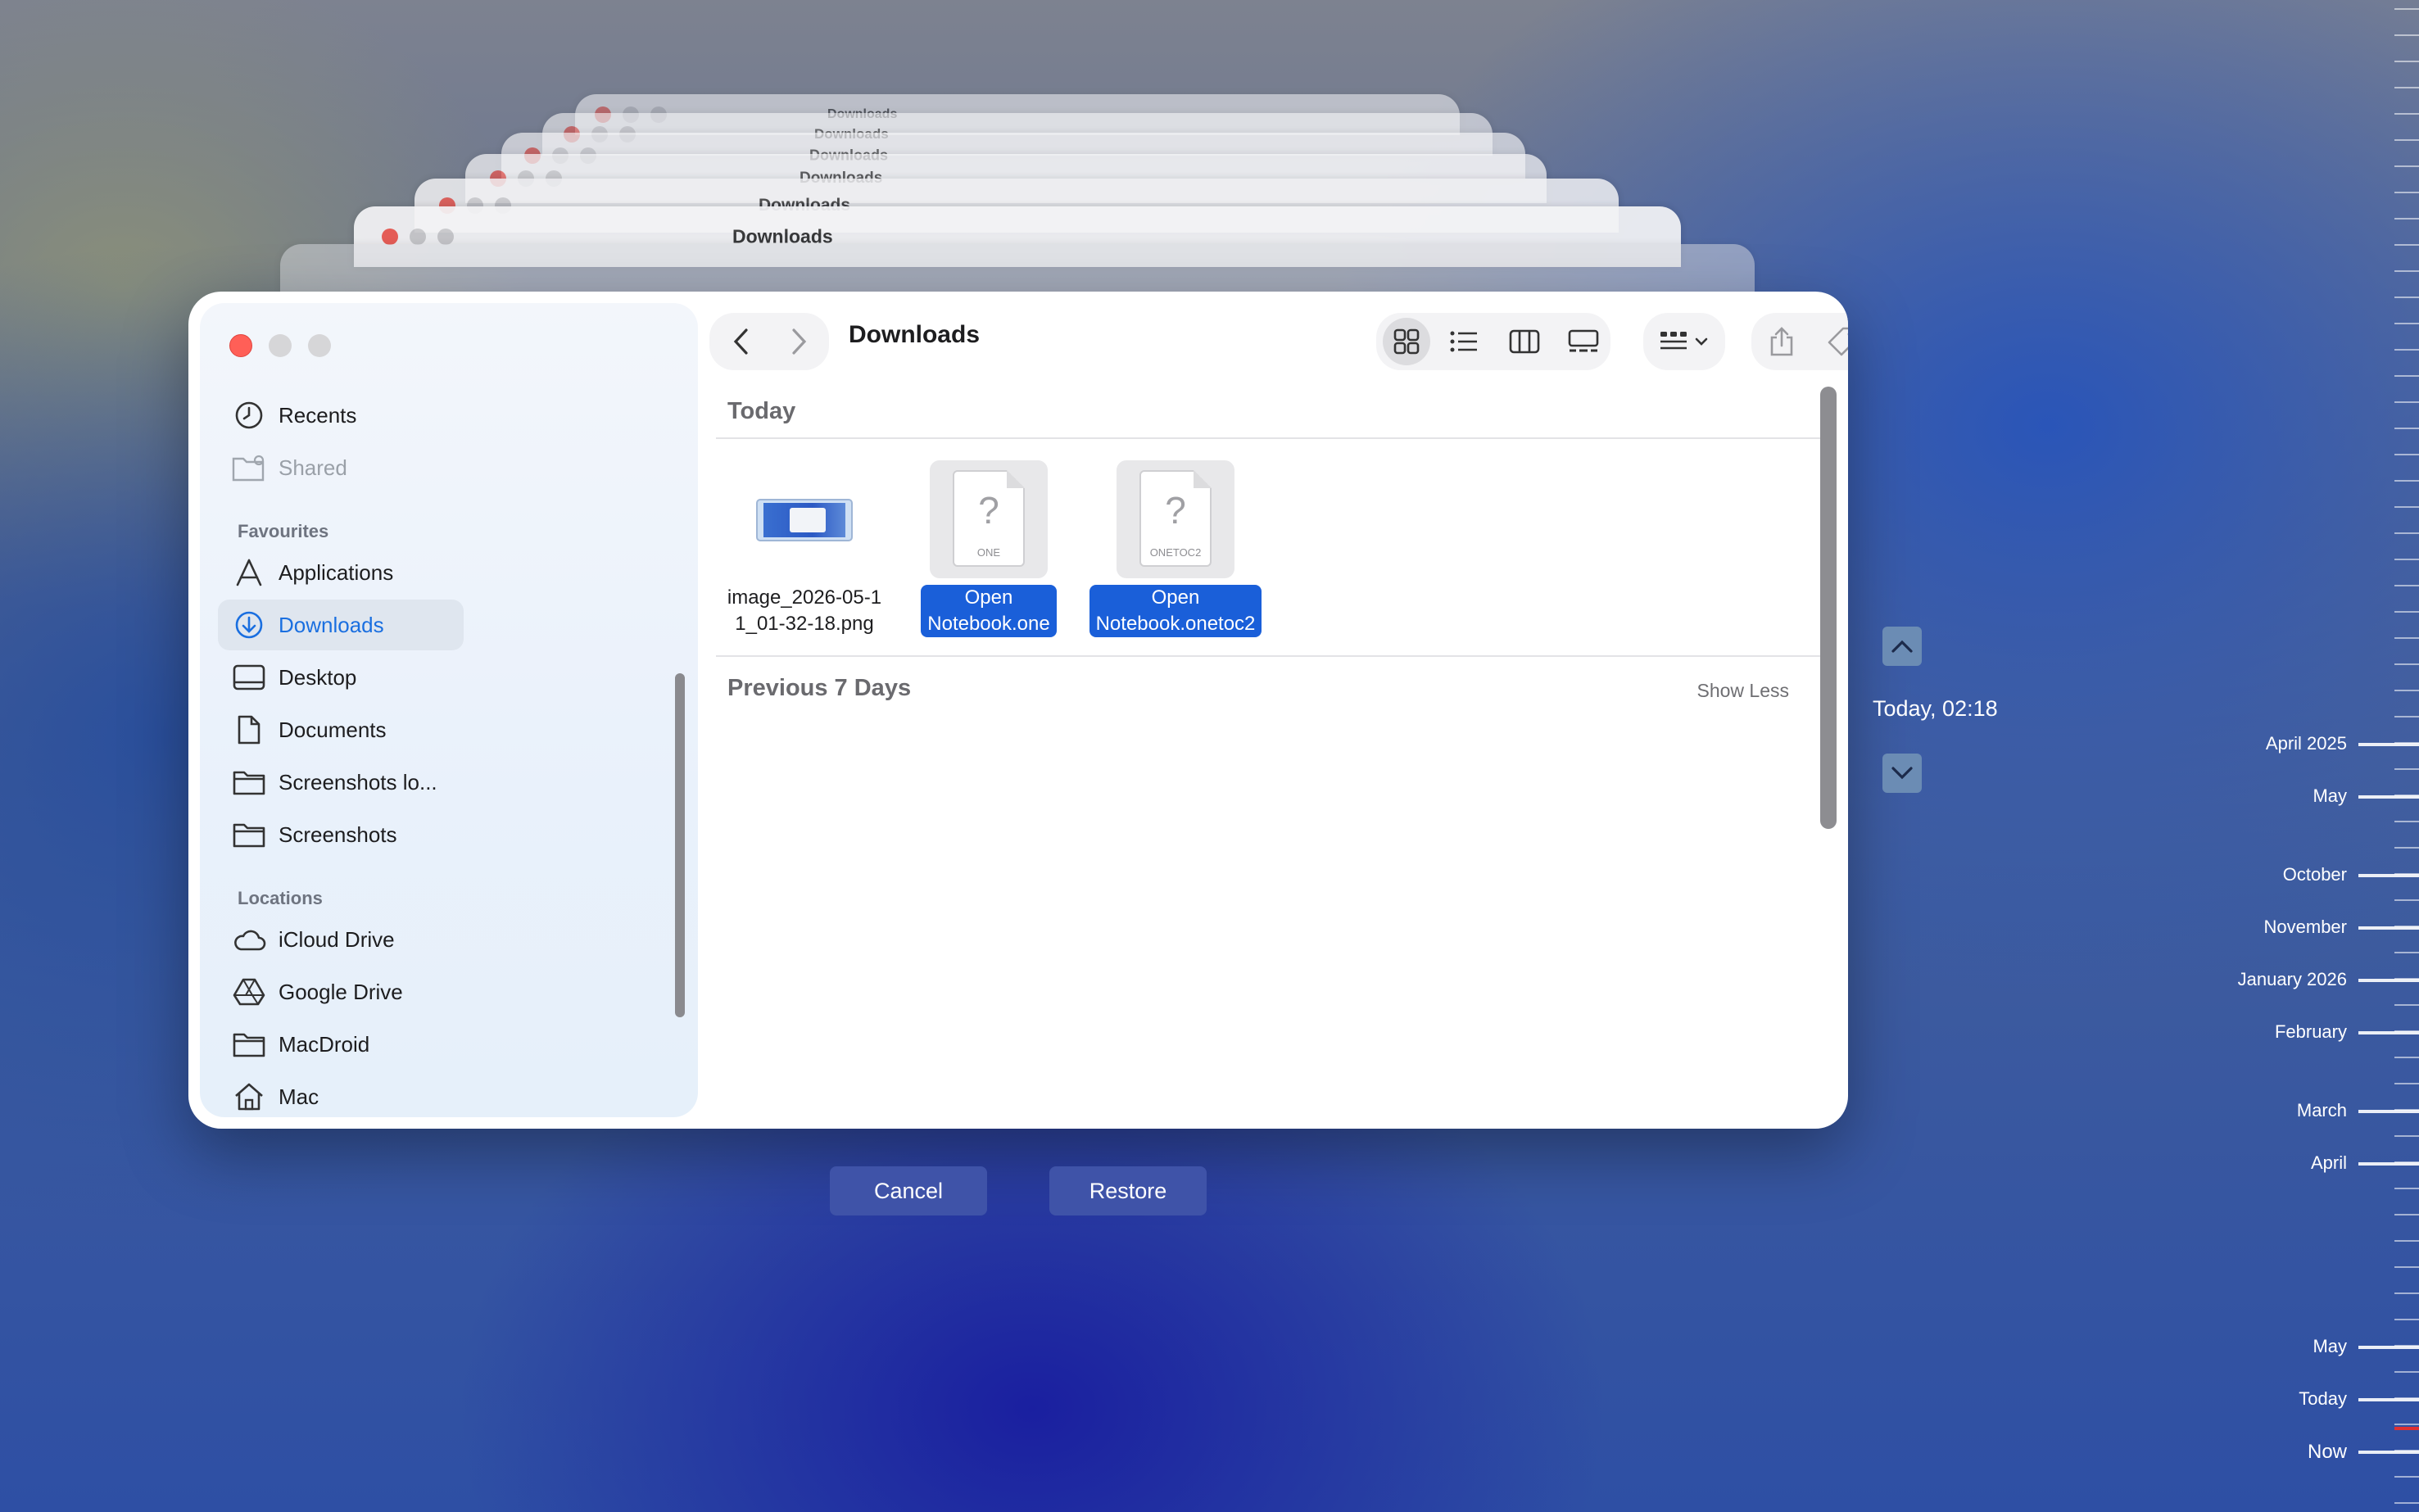 This screenshot has width=2419, height=1512. What do you see at coordinates (2323, 1399) in the screenshot?
I see `timeline-label: Today` at bounding box center [2323, 1399].